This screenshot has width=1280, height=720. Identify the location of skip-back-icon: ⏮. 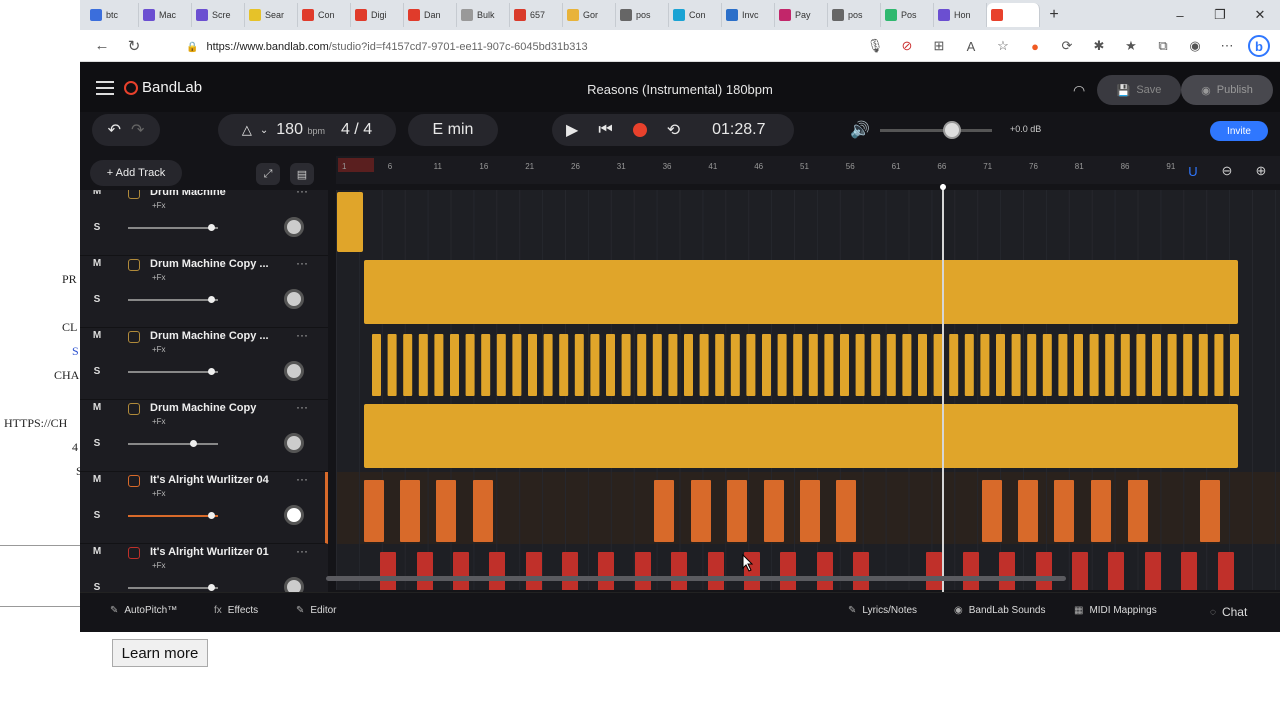
(605, 130).